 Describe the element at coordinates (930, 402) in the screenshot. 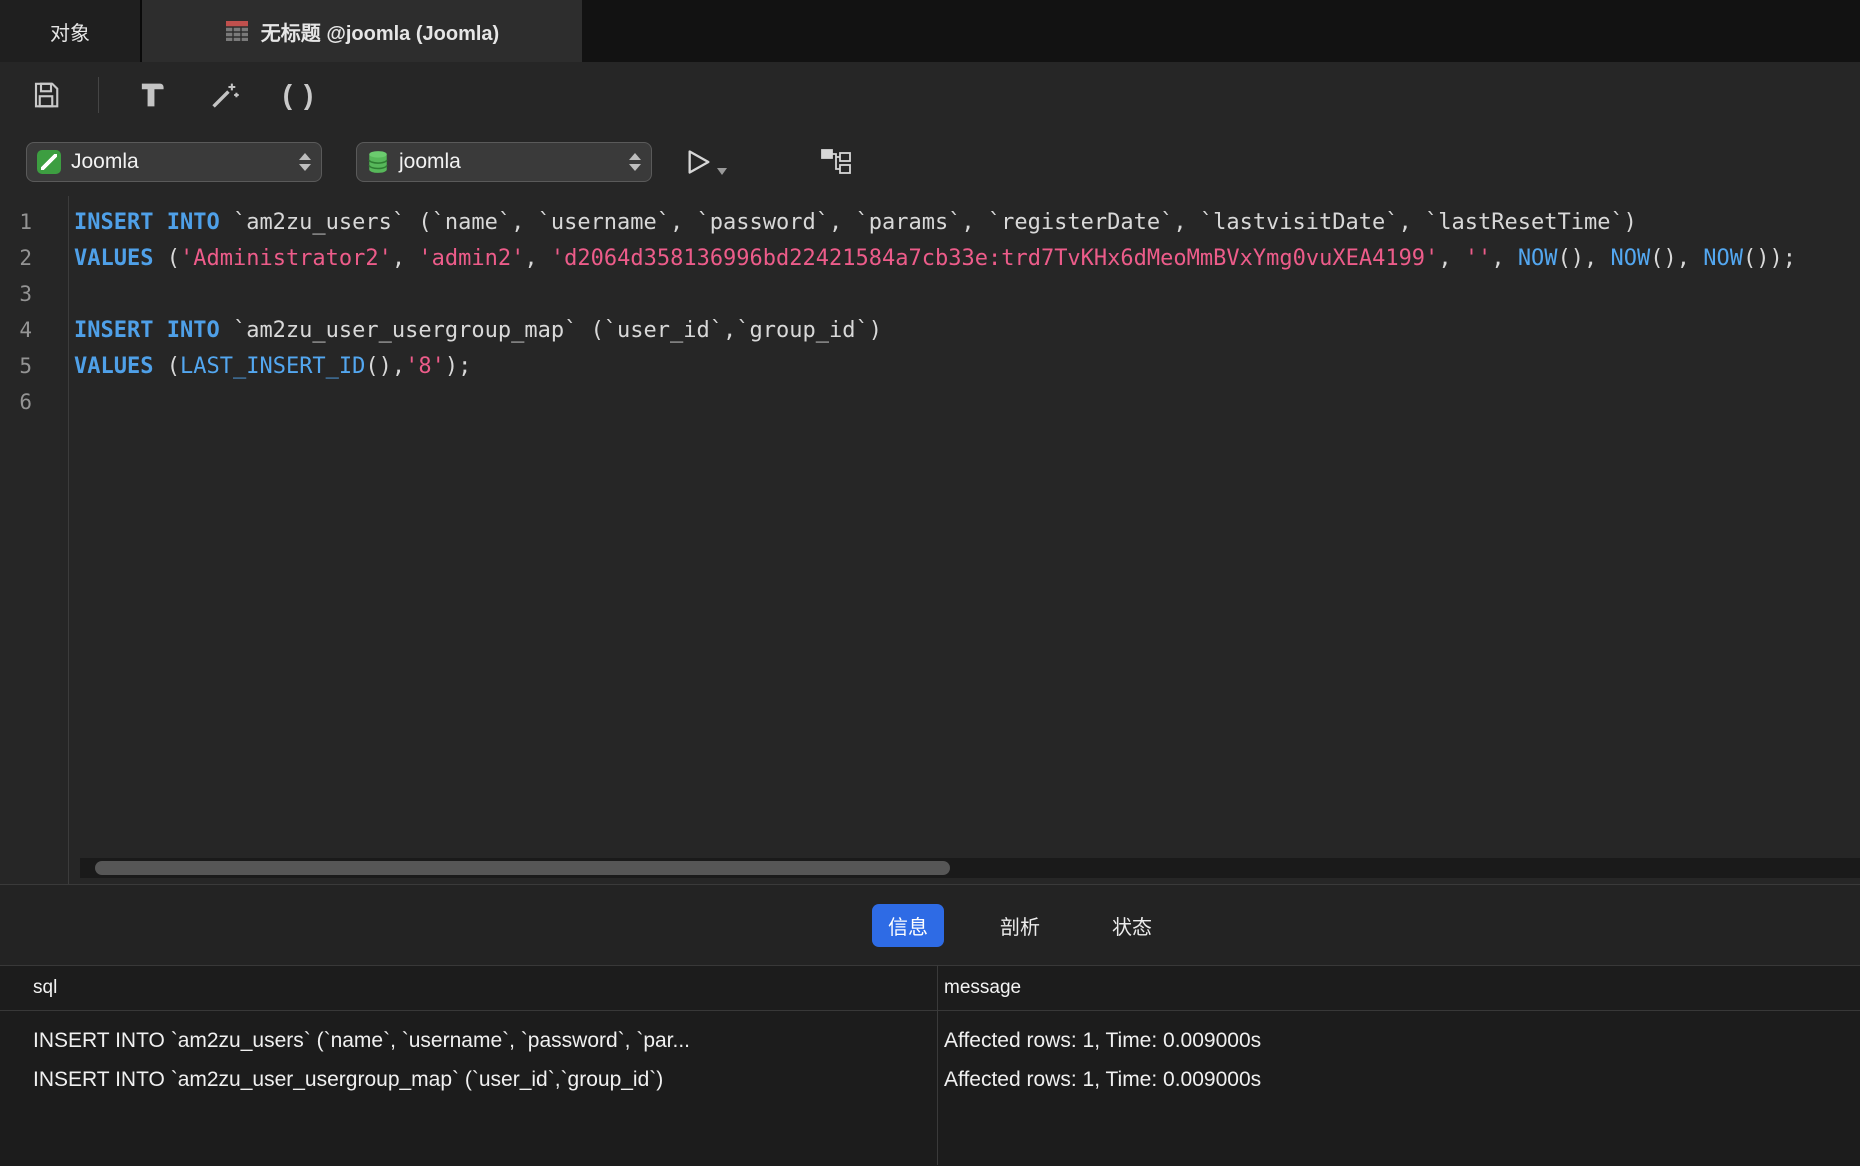

I see `code-line: 6` at that location.